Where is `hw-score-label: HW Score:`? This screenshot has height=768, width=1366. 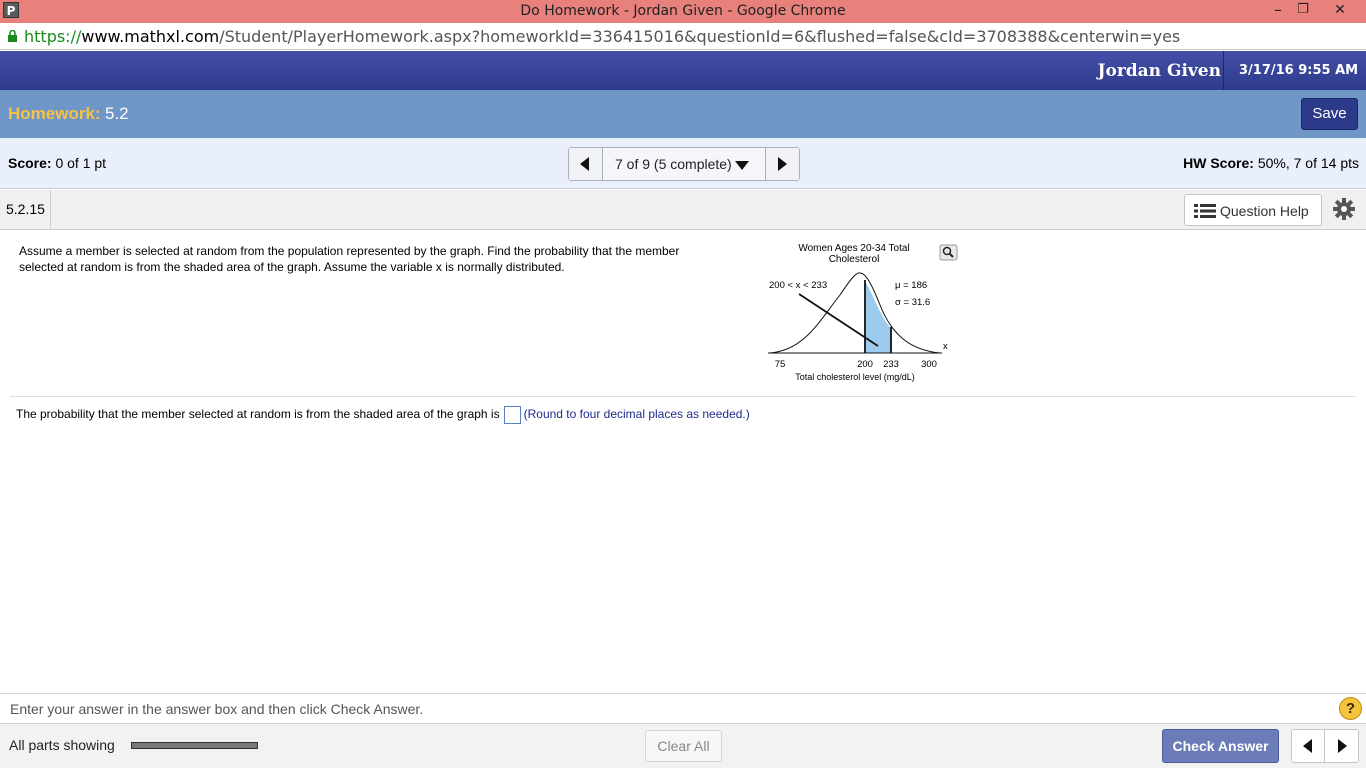 hw-score-label: HW Score: is located at coordinates (1218, 163).